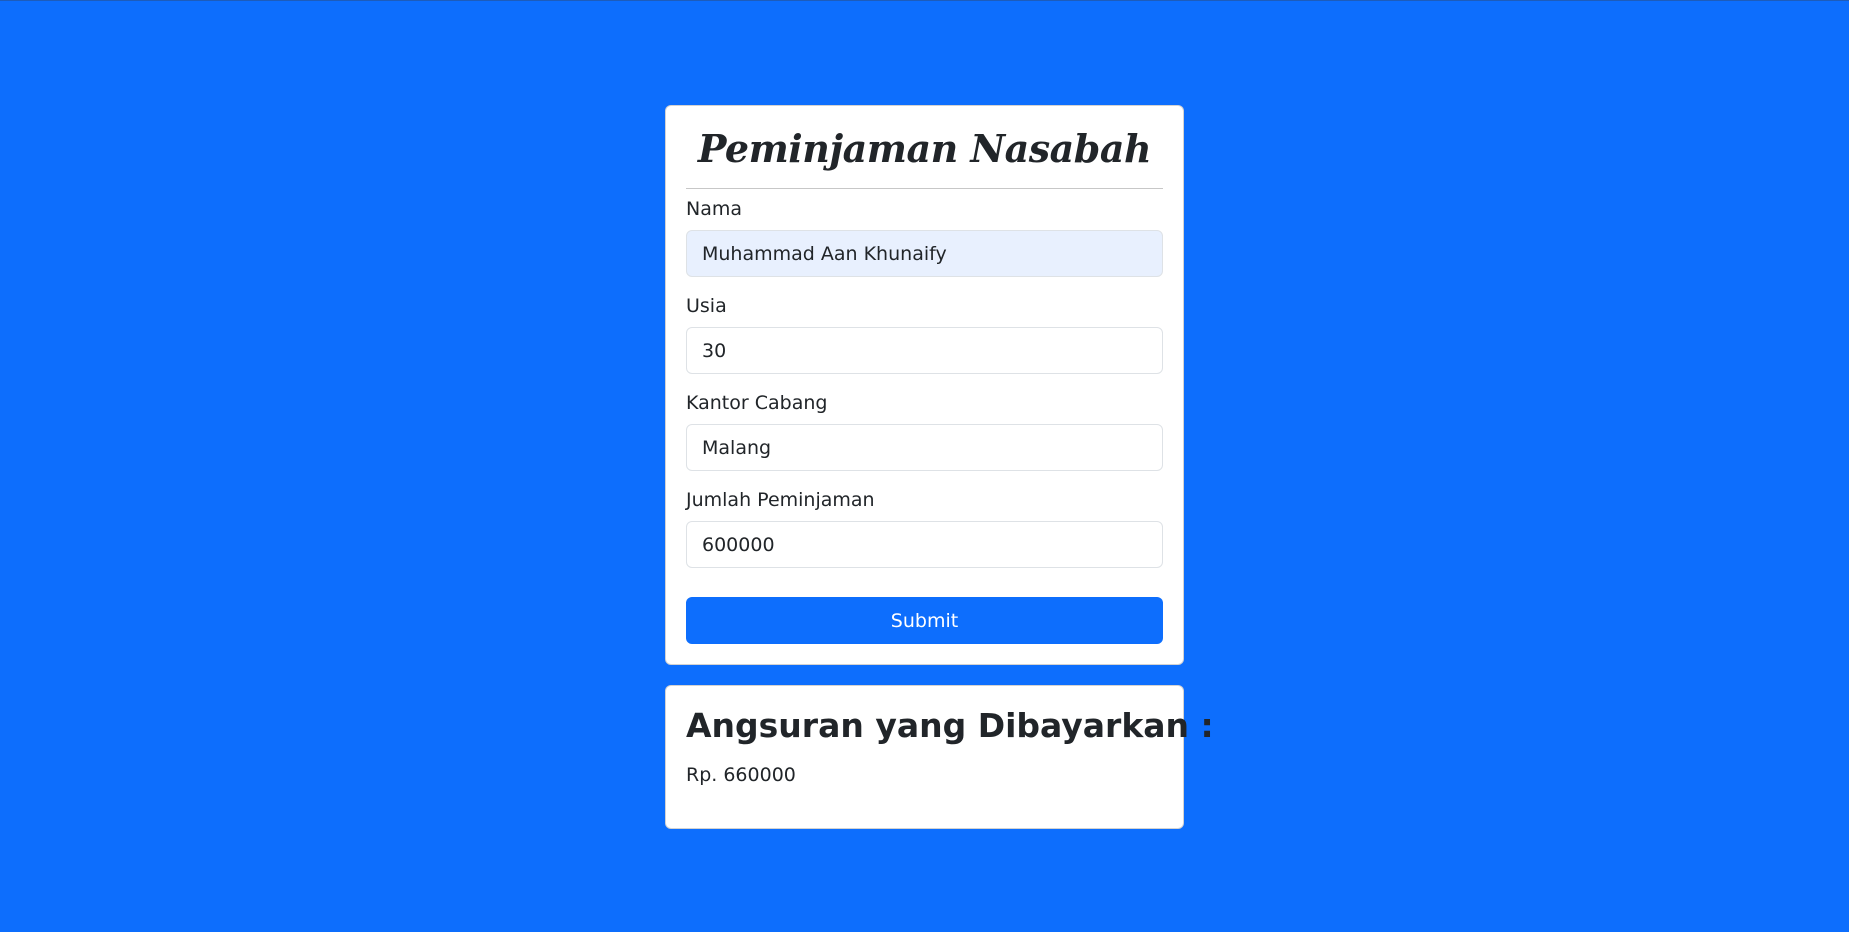  Describe the element at coordinates (714, 209) in the screenshot. I see `nama-label: Nama` at that location.